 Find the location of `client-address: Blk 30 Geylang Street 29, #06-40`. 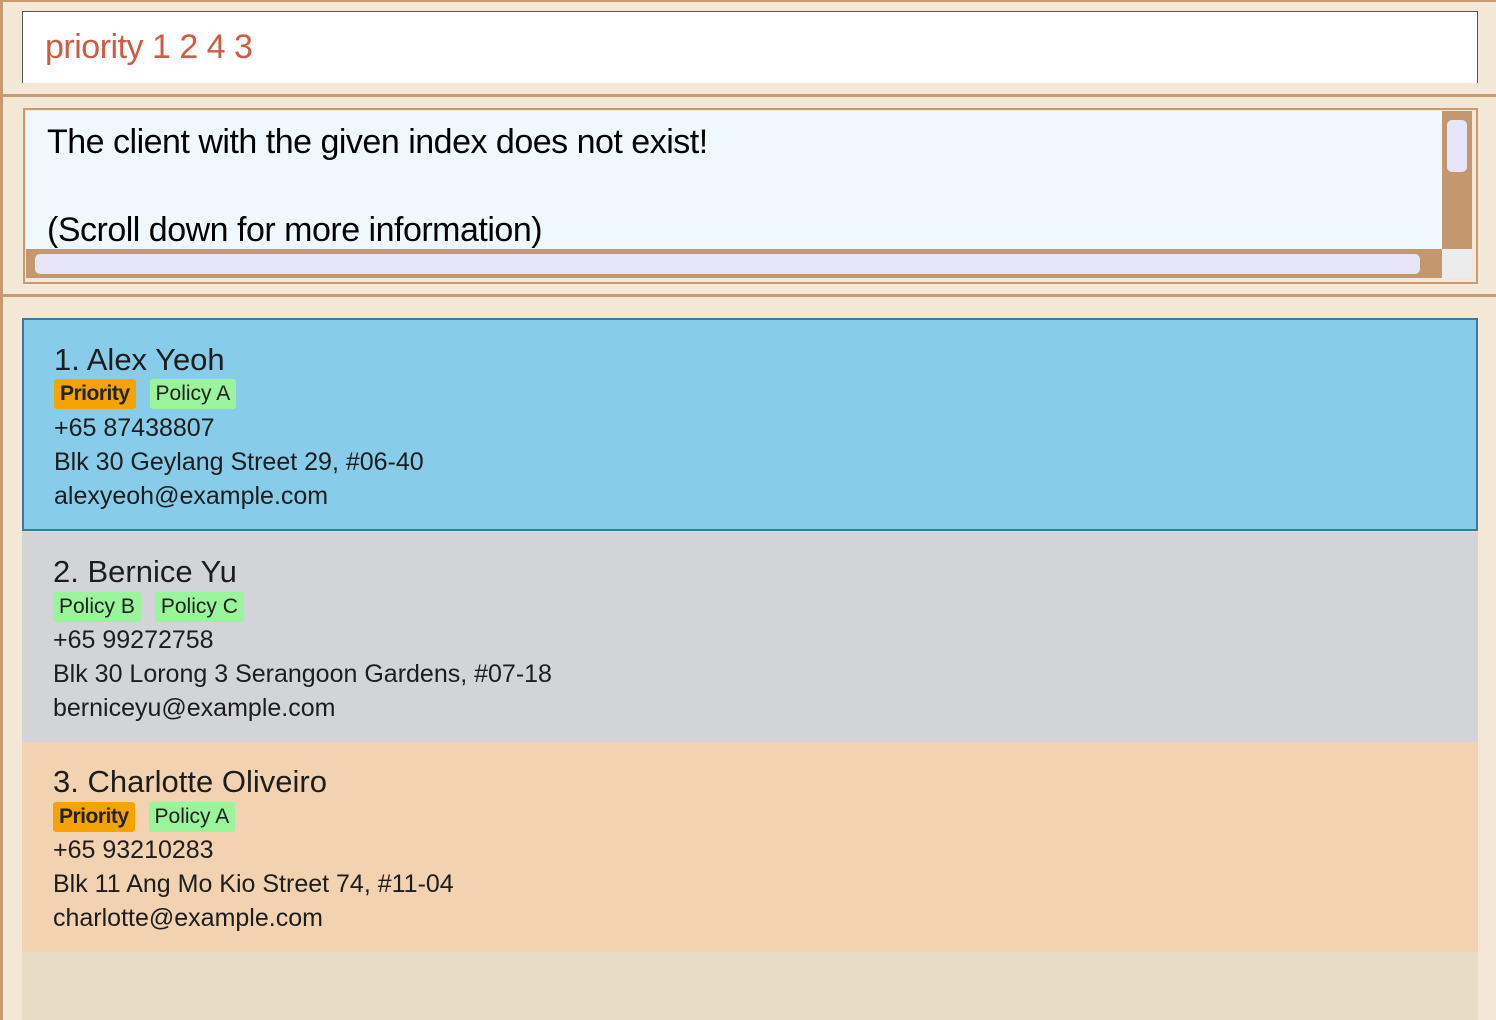

client-address: Blk 30 Geylang Street 29, #06-40 is located at coordinates (239, 462).